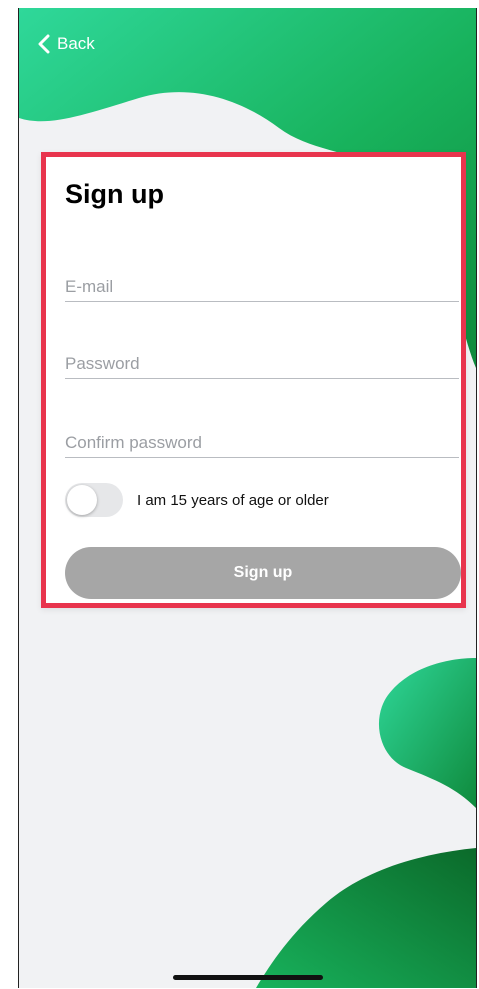 The height and width of the screenshot is (989, 479). I want to click on confirm-password-field-container, so click(262, 443).